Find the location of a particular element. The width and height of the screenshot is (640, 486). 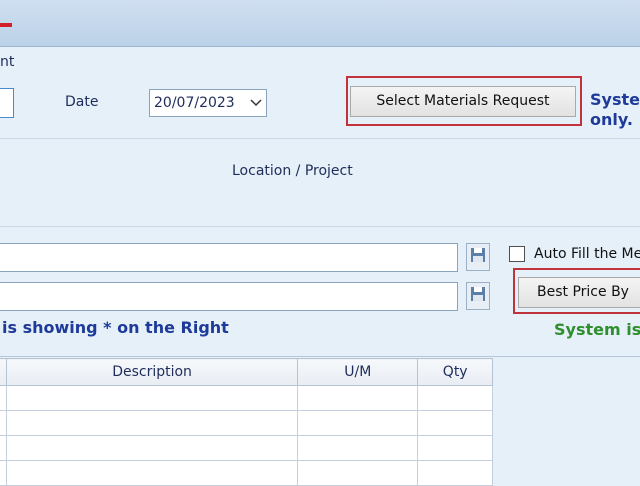

auto-fill-label: Auto Fill the Me is located at coordinates (587, 254).